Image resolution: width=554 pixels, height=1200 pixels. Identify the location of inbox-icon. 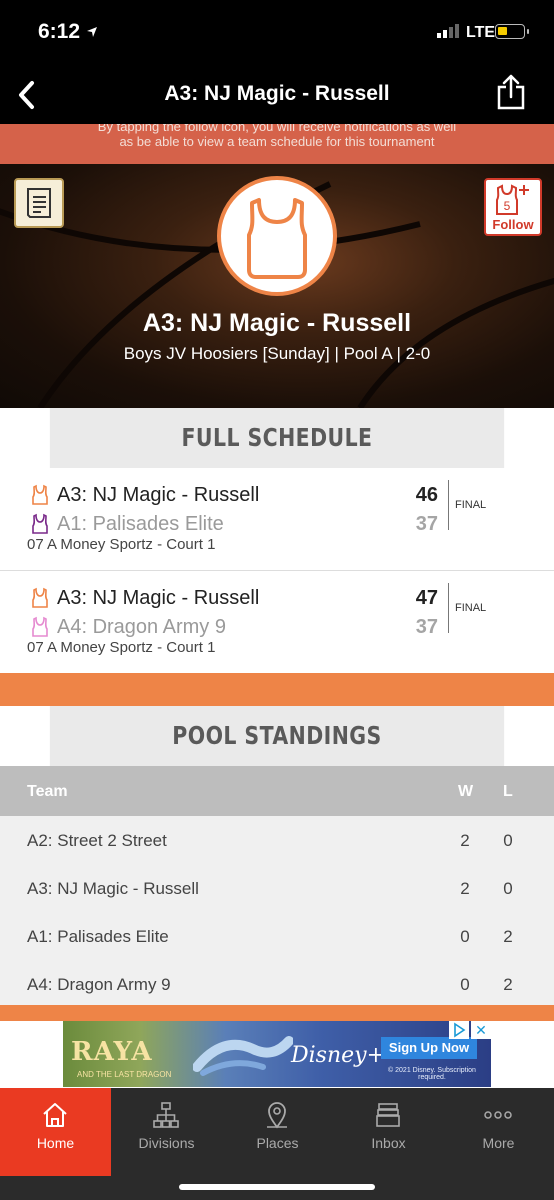
(388, 1115).